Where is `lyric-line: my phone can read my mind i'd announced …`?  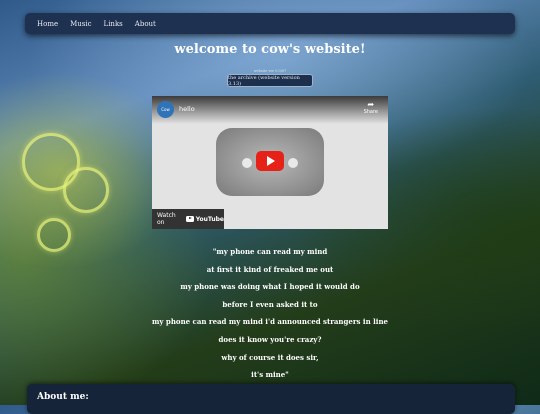
lyric-line: my phone can read my mind i'd announced … is located at coordinates (270, 322).